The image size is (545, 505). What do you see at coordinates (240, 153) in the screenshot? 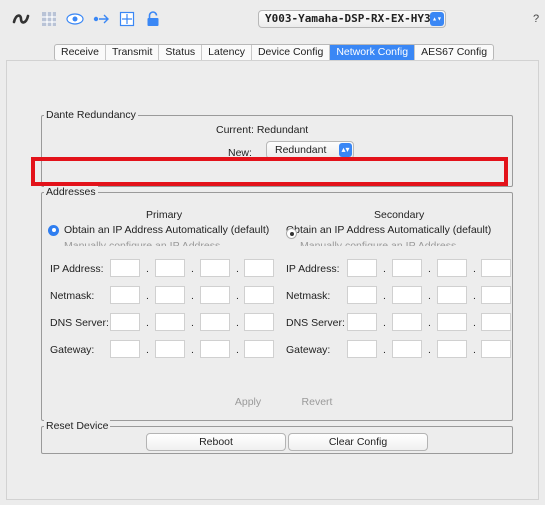
I see `new-redundancy-label: New:` at bounding box center [240, 153].